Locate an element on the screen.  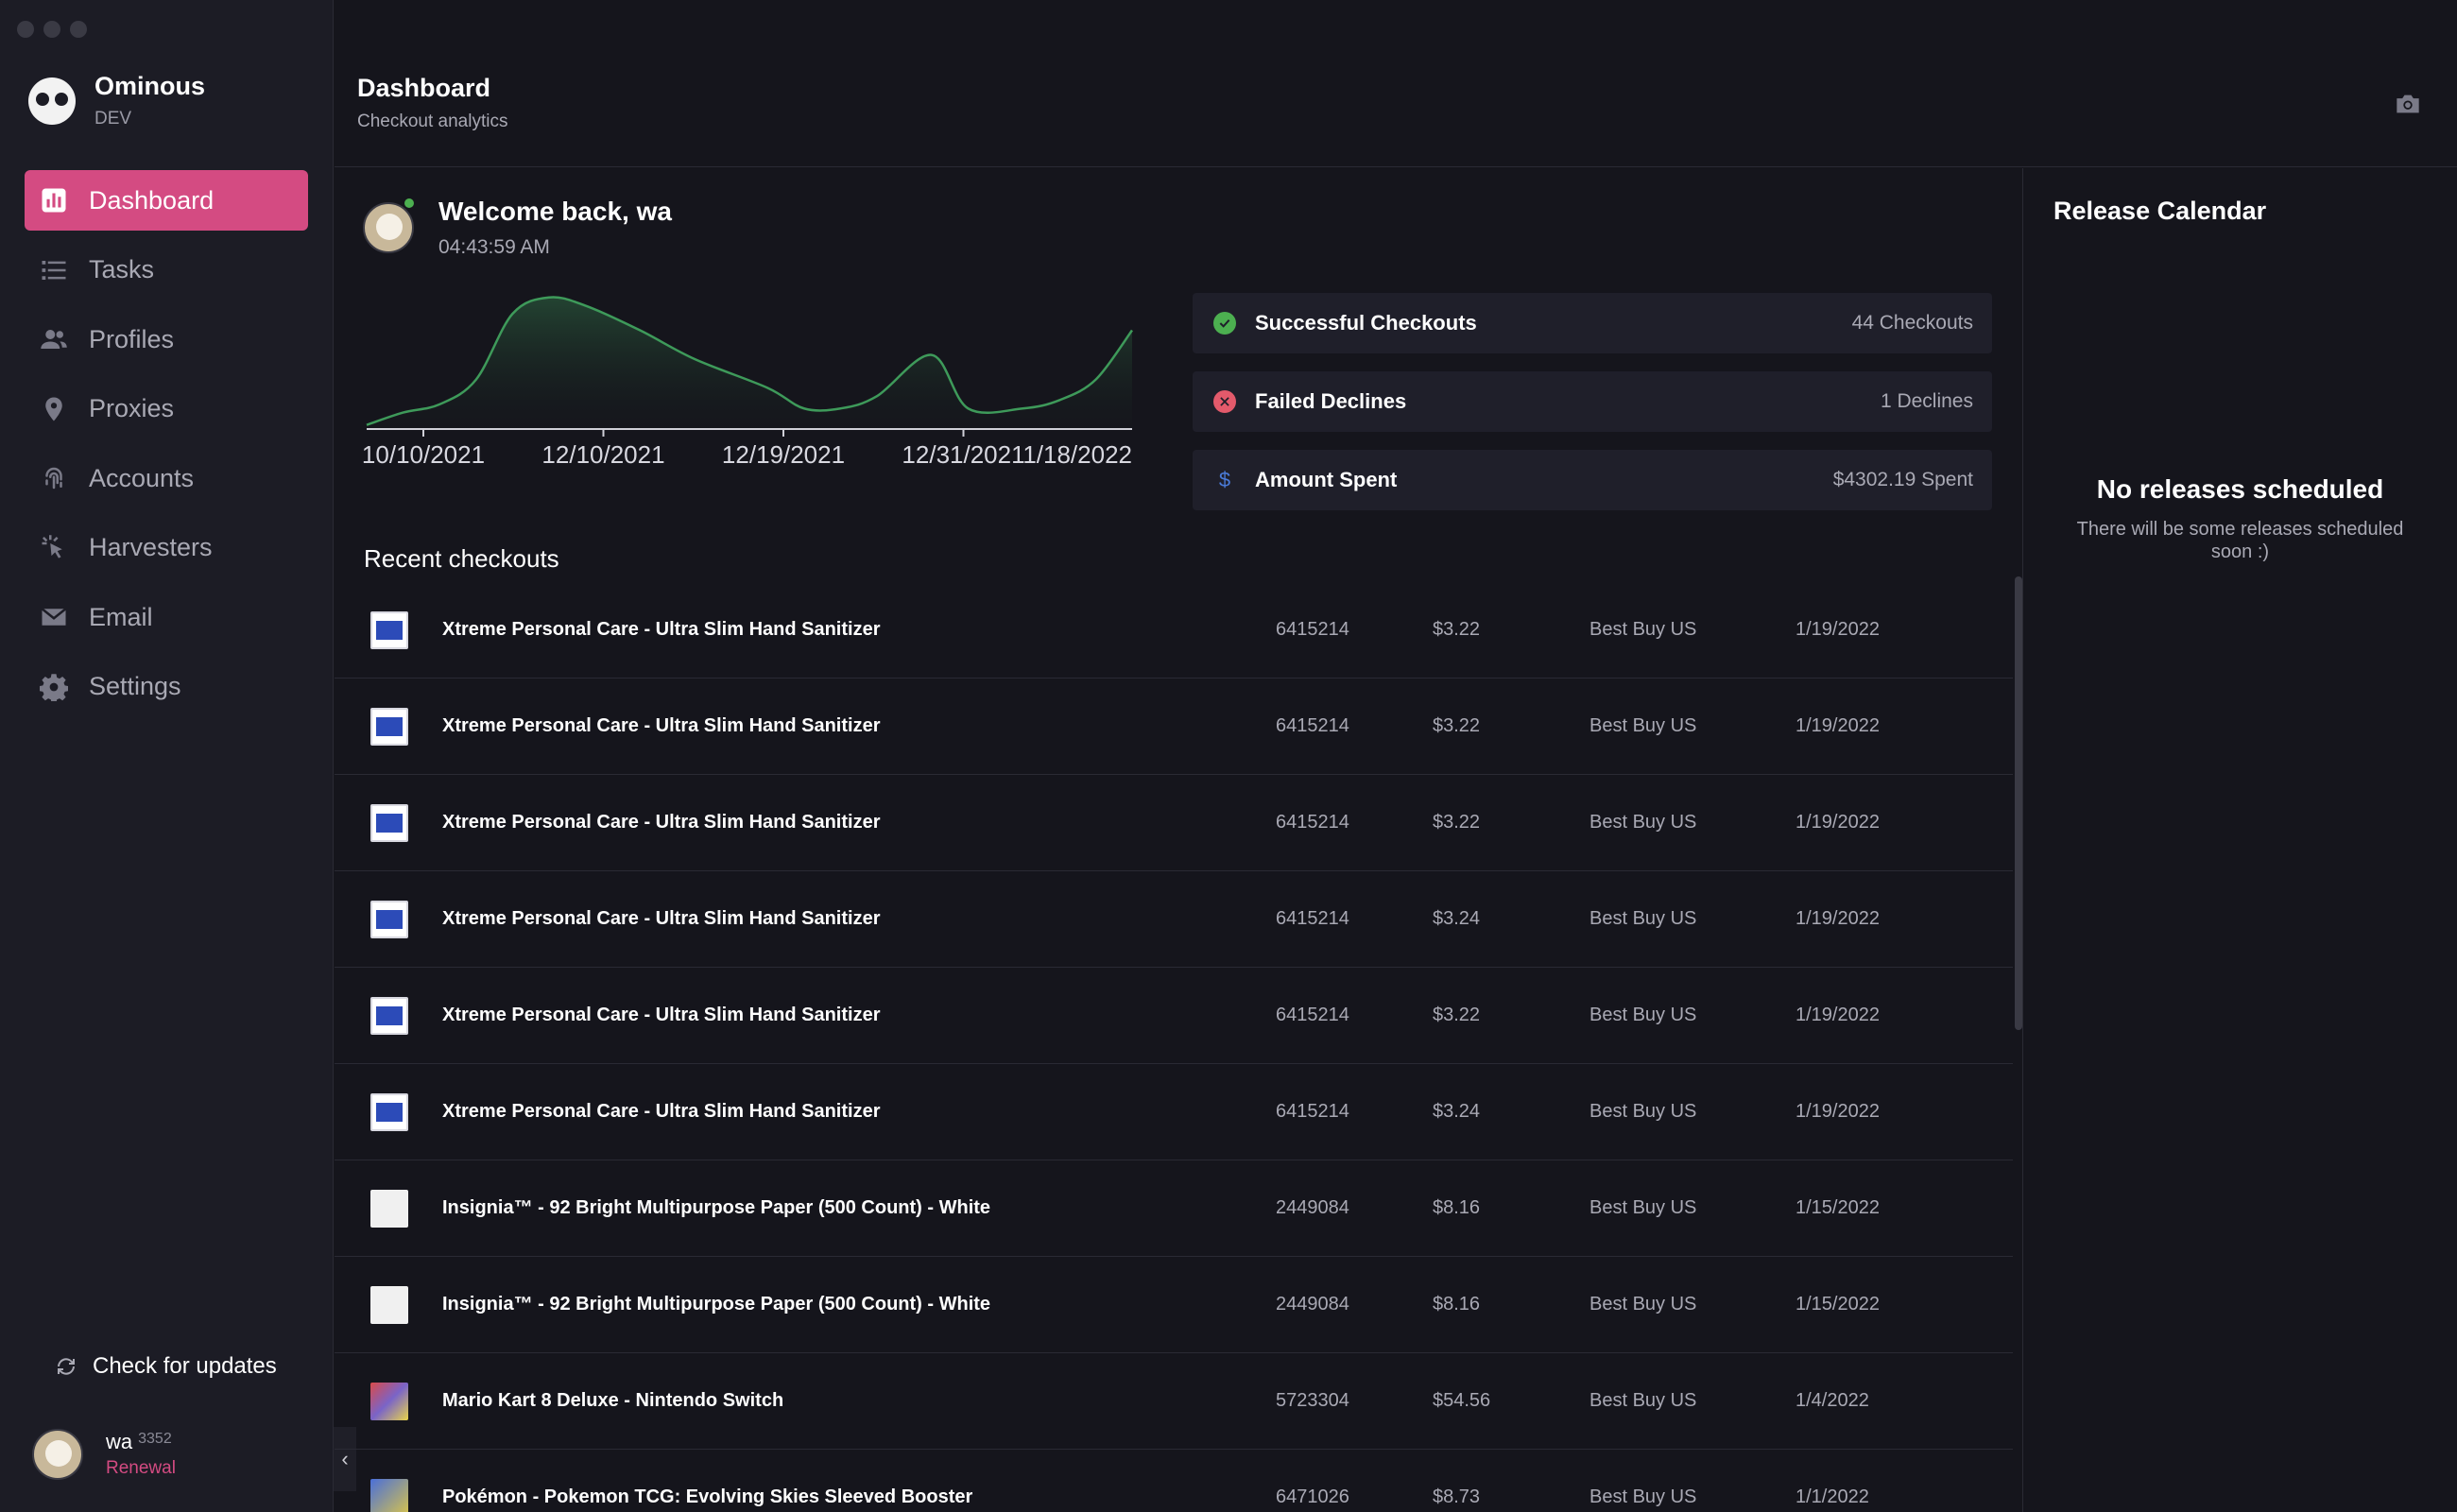
sidebar-item-accounts: Accounts is located at coordinates (166, 478).